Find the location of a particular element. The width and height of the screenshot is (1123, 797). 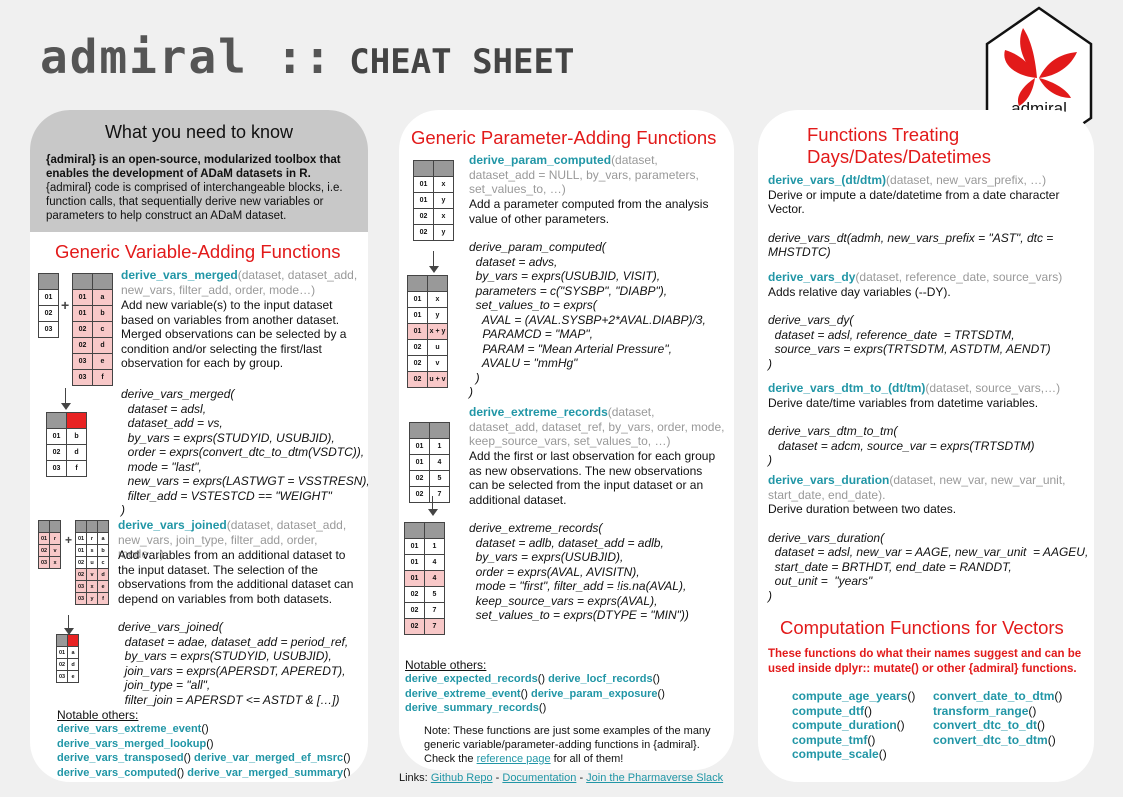

args: (dataset, reference_date, source_vars) is located at coordinates (959, 277).